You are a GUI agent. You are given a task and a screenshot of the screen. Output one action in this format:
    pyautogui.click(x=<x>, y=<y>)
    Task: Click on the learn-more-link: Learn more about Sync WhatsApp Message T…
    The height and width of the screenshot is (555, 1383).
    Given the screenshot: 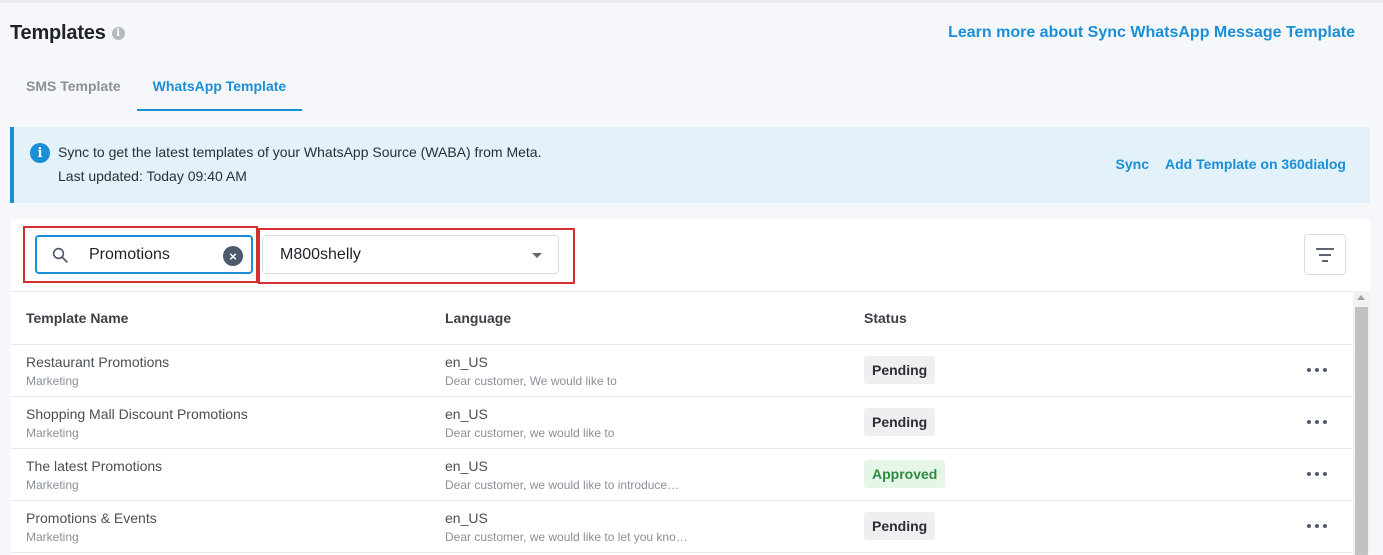 What is the action you would take?
    pyautogui.click(x=1151, y=33)
    